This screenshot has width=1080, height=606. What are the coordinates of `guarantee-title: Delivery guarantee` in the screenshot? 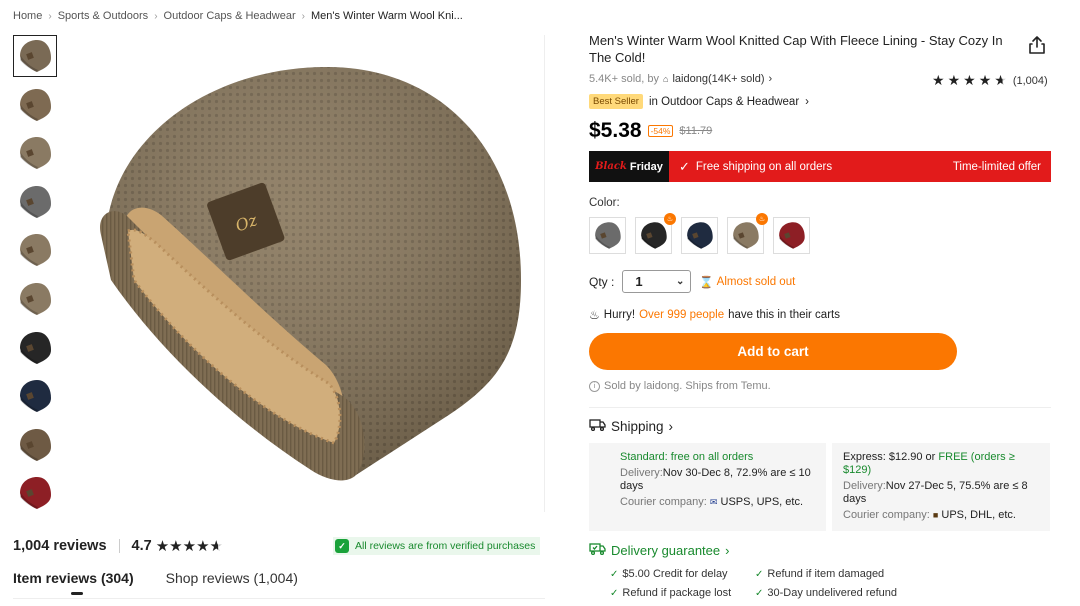 It's located at (666, 550).